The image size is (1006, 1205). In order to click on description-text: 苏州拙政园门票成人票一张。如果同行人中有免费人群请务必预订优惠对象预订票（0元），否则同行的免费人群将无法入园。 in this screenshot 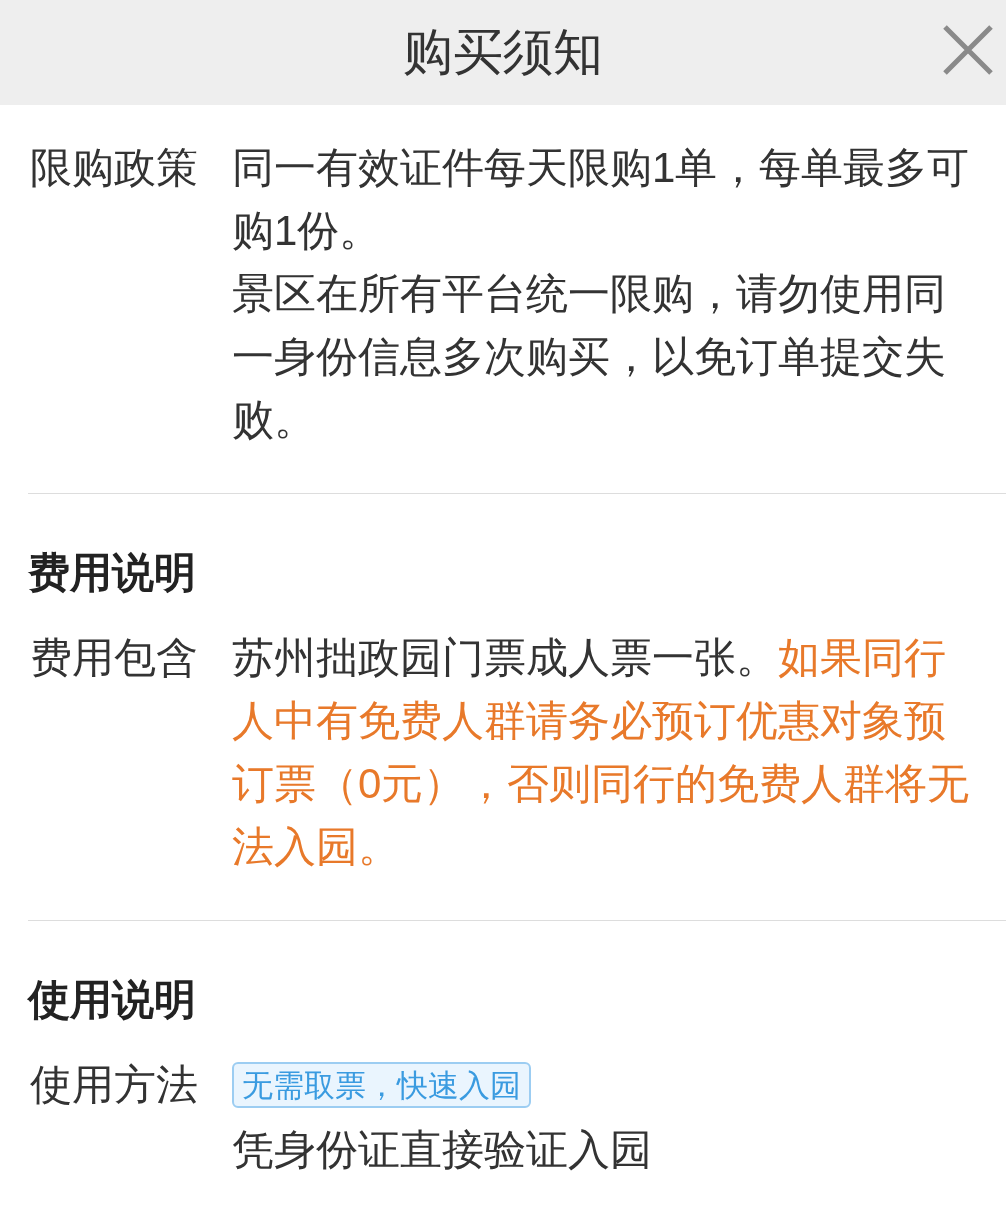, I will do `click(601, 752)`.